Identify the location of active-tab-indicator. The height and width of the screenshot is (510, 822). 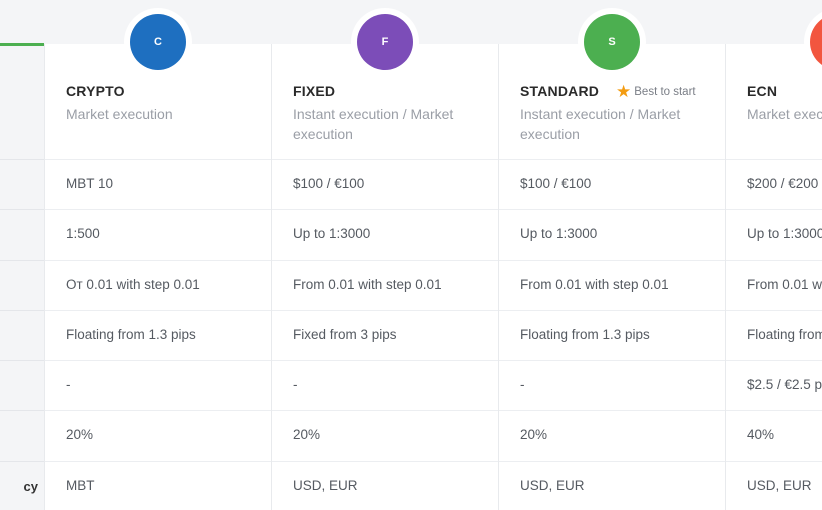
(22, 44).